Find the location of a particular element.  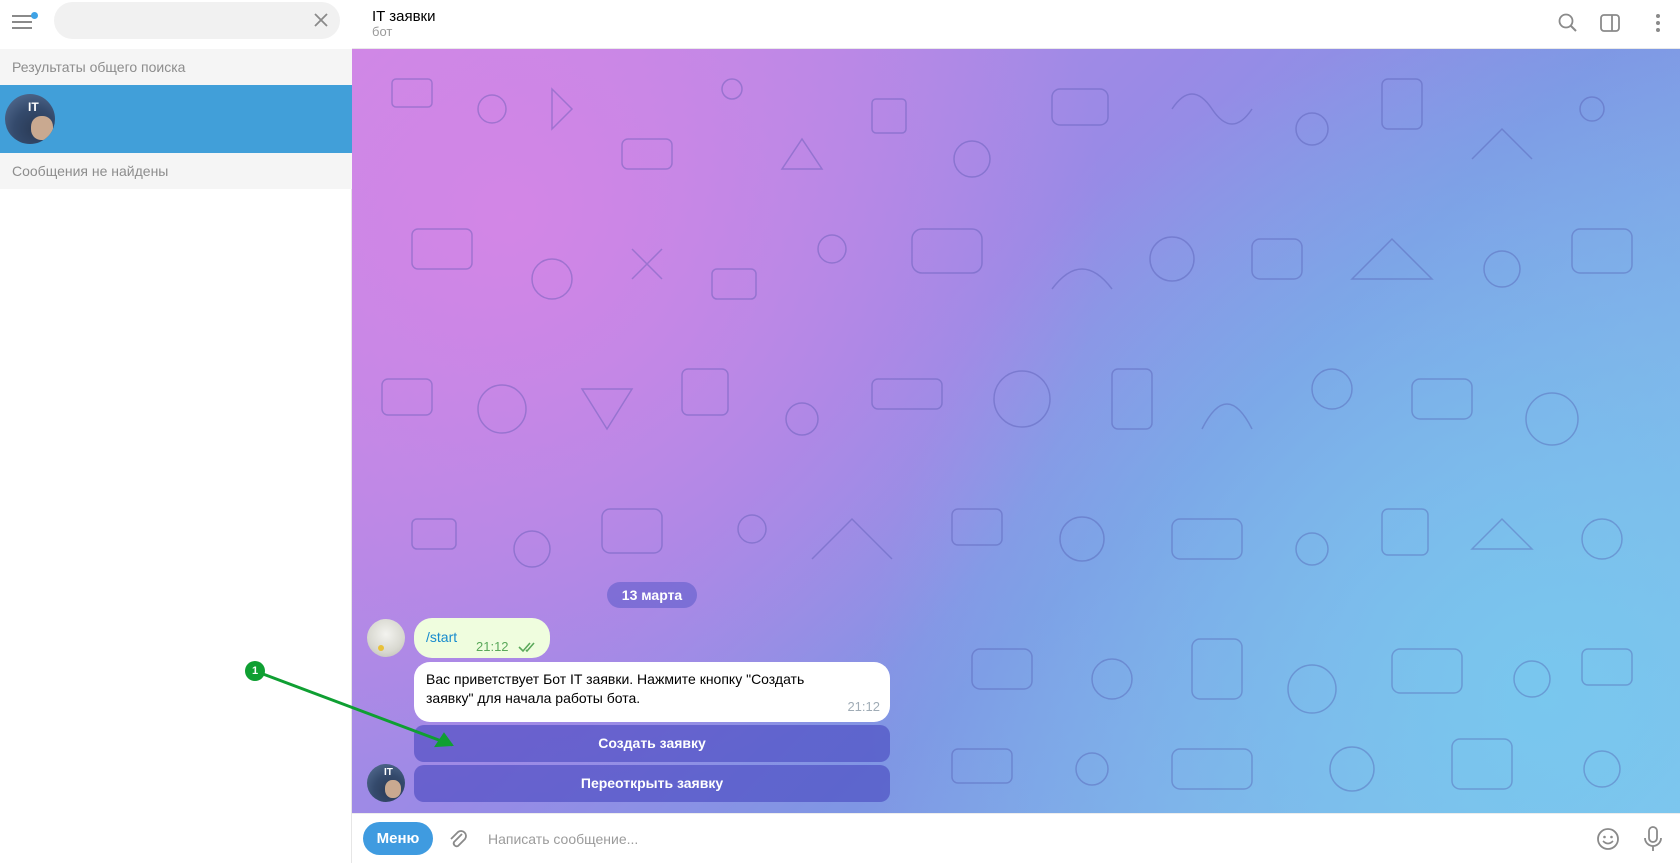

search-box is located at coordinates (197, 20).